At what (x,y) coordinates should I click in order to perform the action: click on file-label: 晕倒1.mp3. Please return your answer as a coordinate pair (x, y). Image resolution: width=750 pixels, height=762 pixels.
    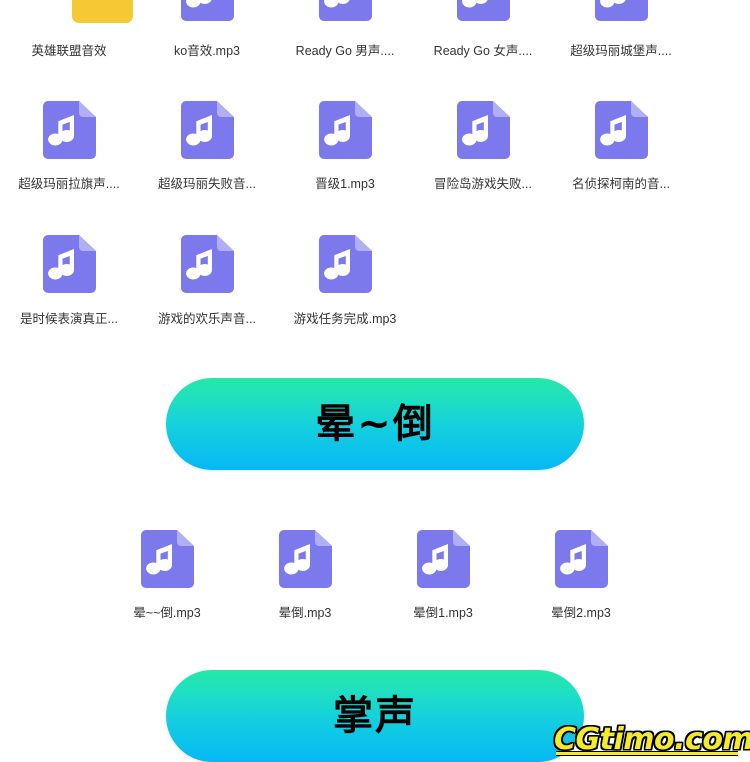
    Looking at the image, I should click on (443, 613).